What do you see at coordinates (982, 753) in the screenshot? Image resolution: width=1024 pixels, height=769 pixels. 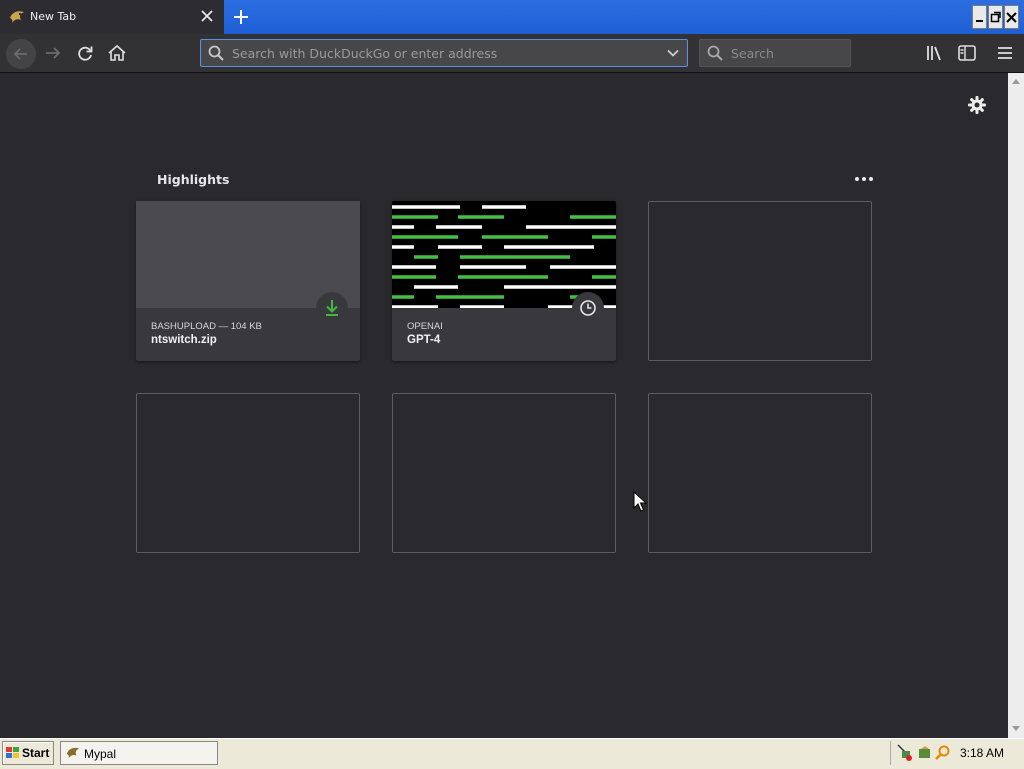 I see `clock: 3:18 AM` at bounding box center [982, 753].